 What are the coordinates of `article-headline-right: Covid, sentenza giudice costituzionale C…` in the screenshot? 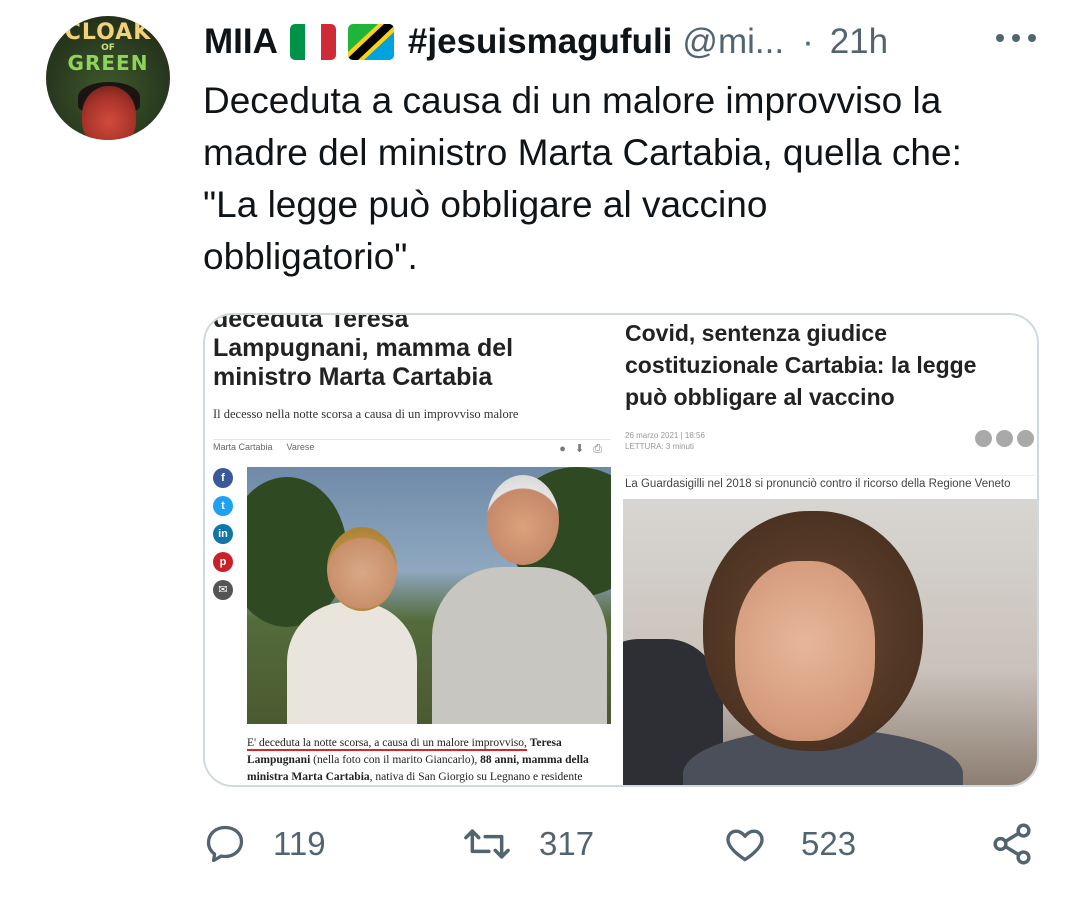 It's located at (800, 365).